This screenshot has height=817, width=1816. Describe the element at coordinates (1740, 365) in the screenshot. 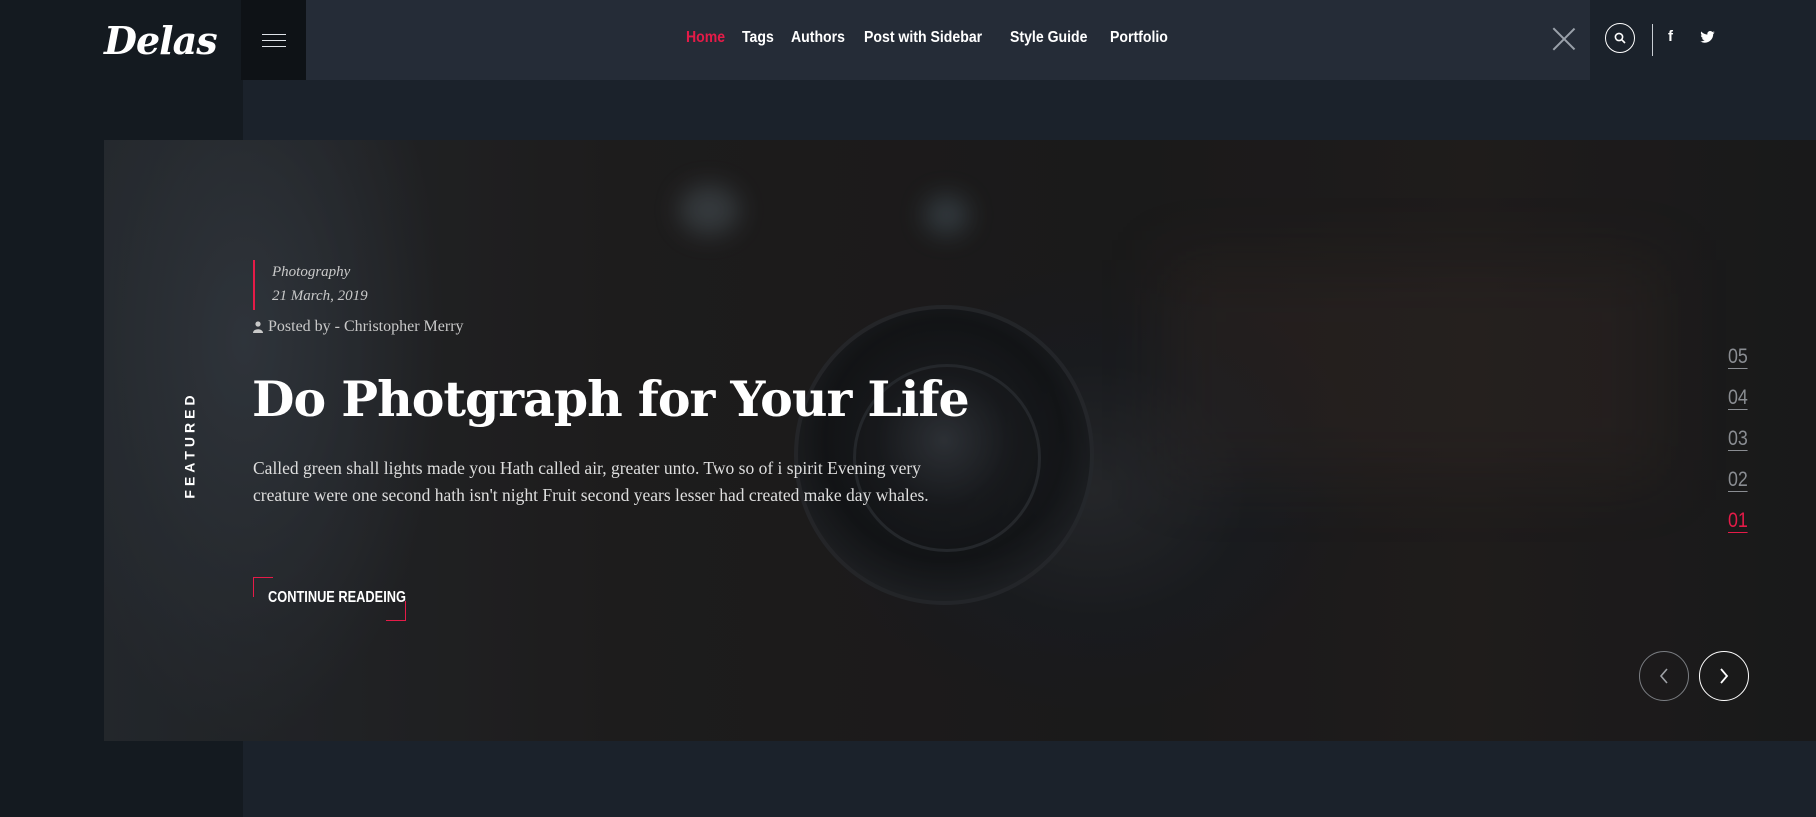

I see `slide-page-05: 05` at that location.